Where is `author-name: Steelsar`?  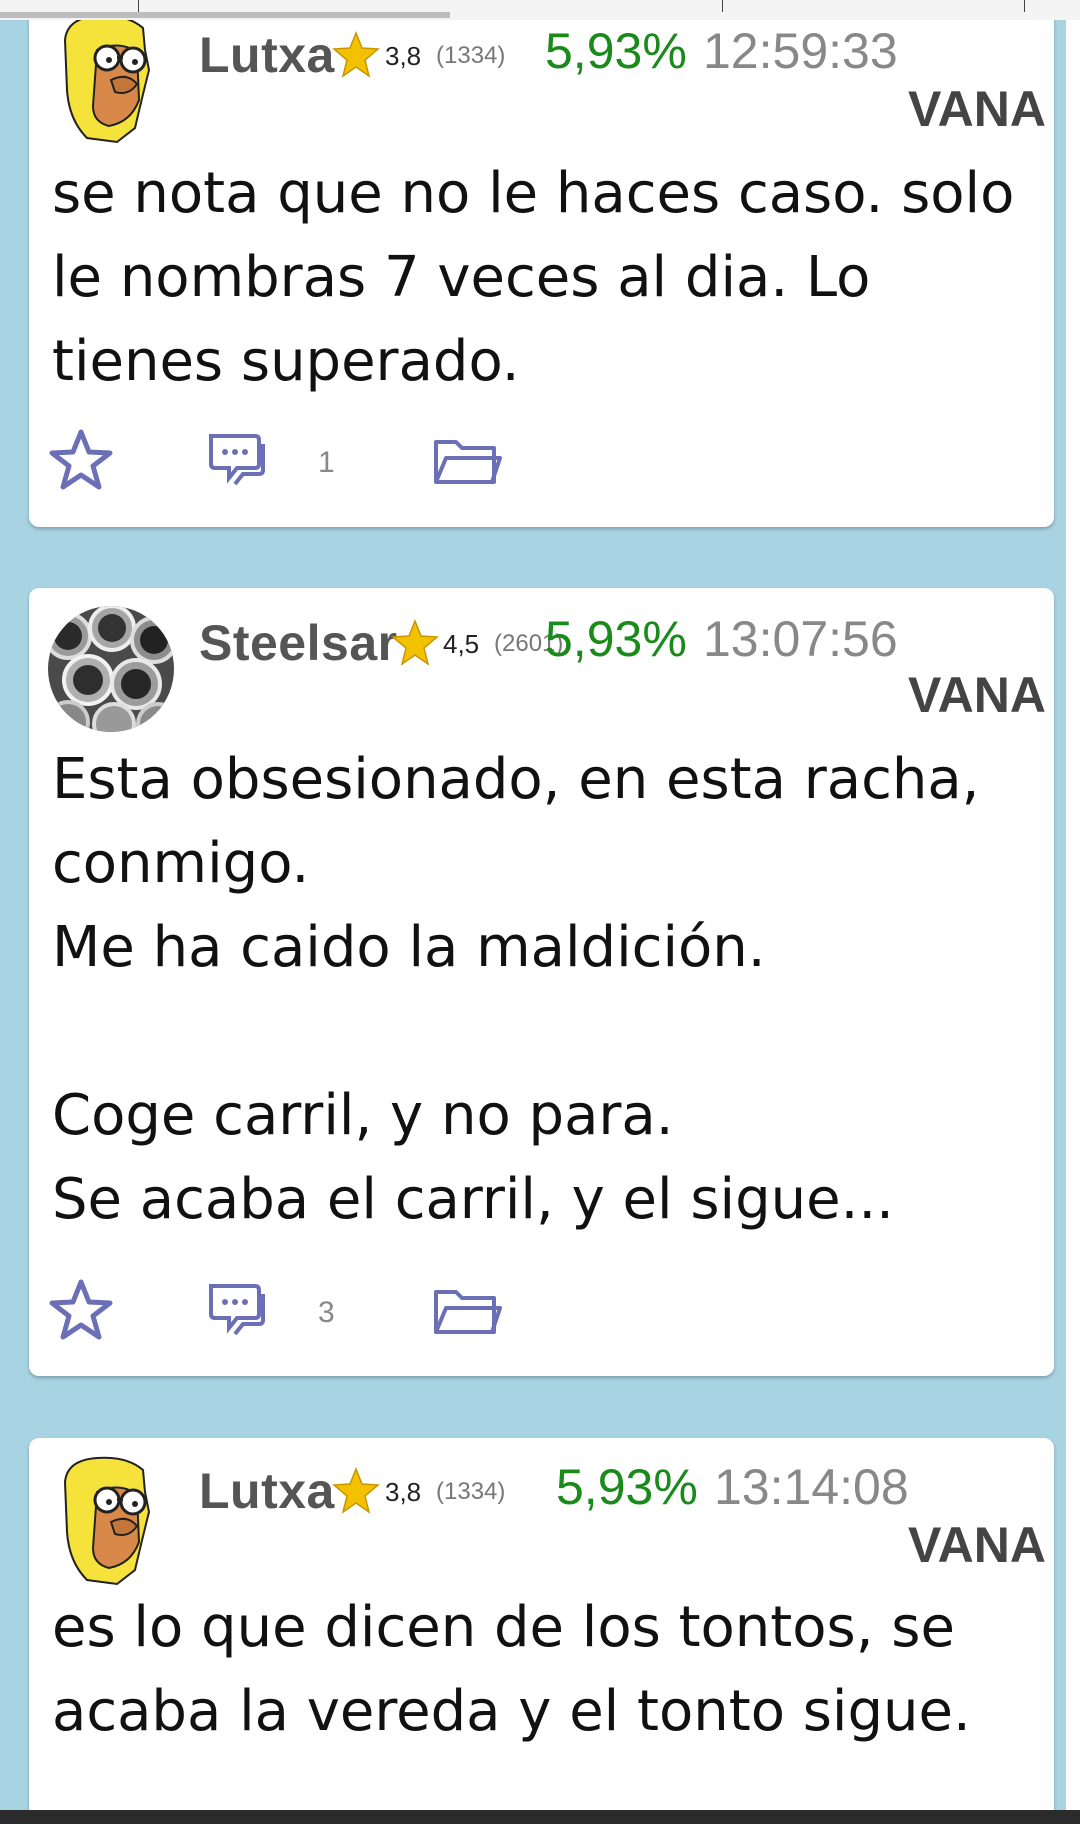
author-name: Steelsar is located at coordinates (298, 643).